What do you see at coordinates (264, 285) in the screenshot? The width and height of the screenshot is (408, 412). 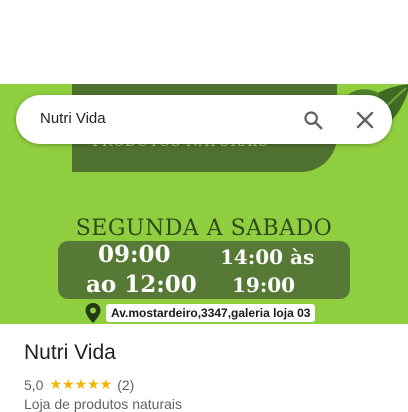 I see `hour-afternoon-close: 19:00` at bounding box center [264, 285].